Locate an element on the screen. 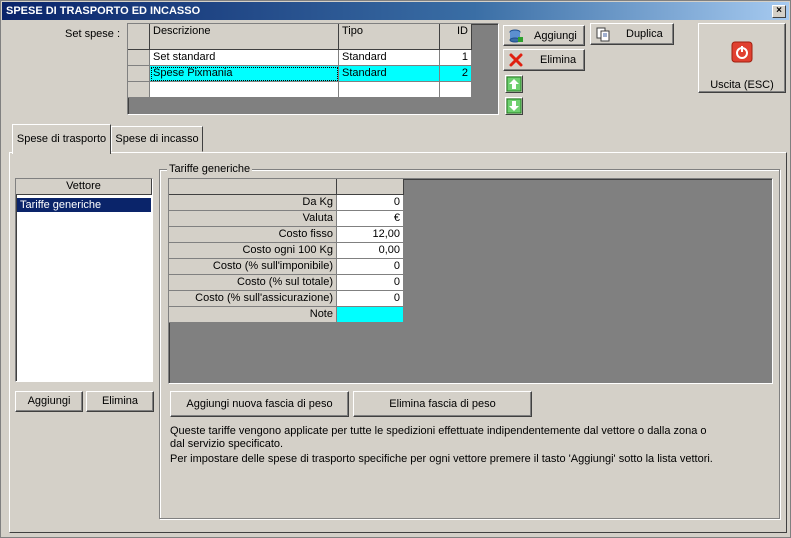 The image size is (791, 538). set-spese-label: Set spese : is located at coordinates (93, 34).